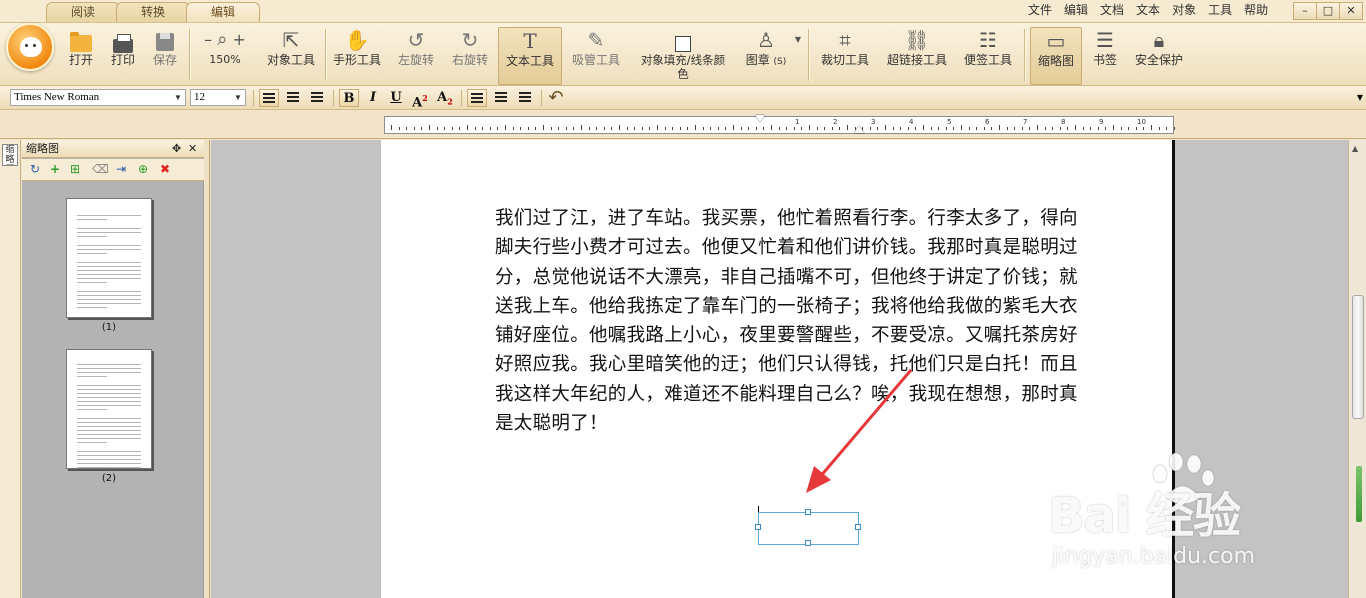  I want to click on save-button: 保存, so click(165, 56).